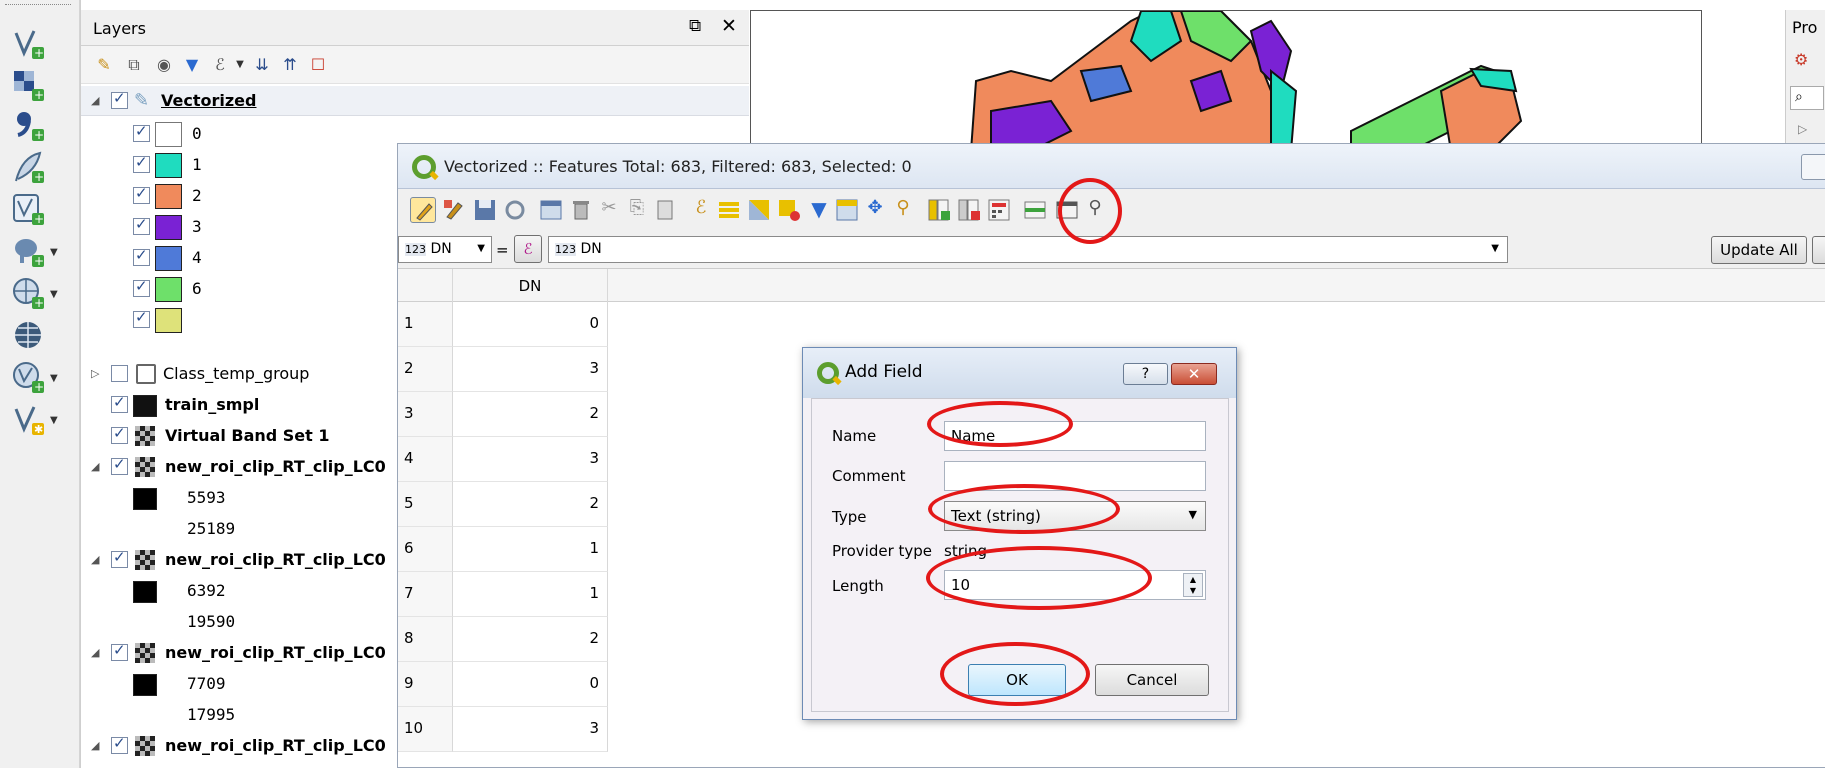  I want to click on add-wfs-button: + ▼, so click(38, 378).